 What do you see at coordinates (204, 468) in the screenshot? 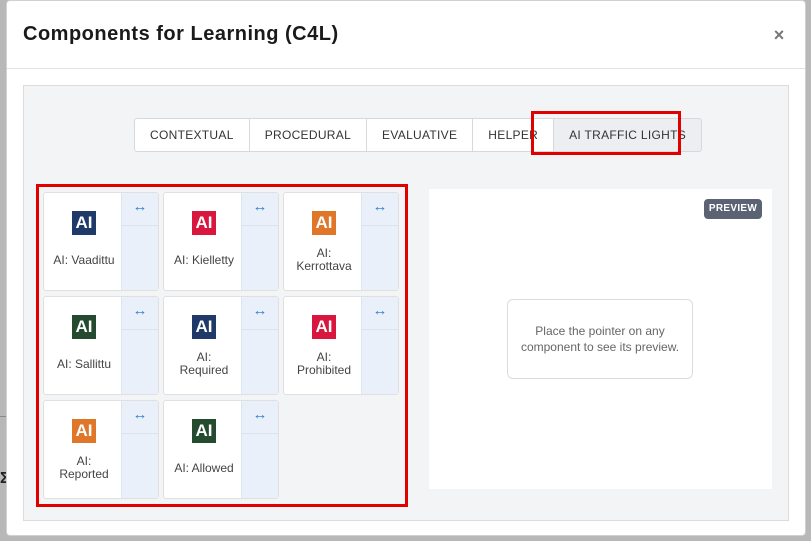
I see `component-label: AI: Allowed` at bounding box center [204, 468].